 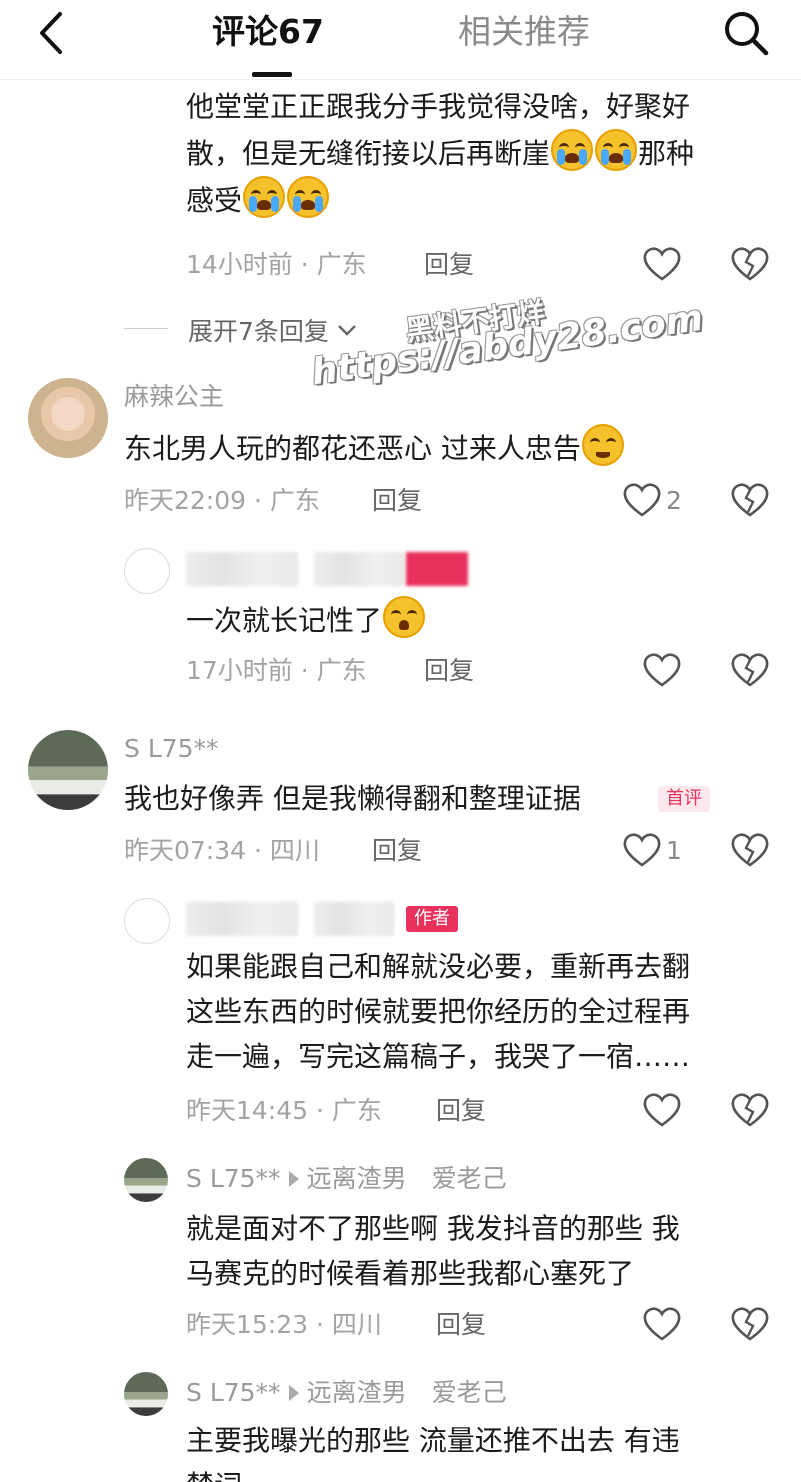 I want to click on search-icon, so click(x=746, y=33).